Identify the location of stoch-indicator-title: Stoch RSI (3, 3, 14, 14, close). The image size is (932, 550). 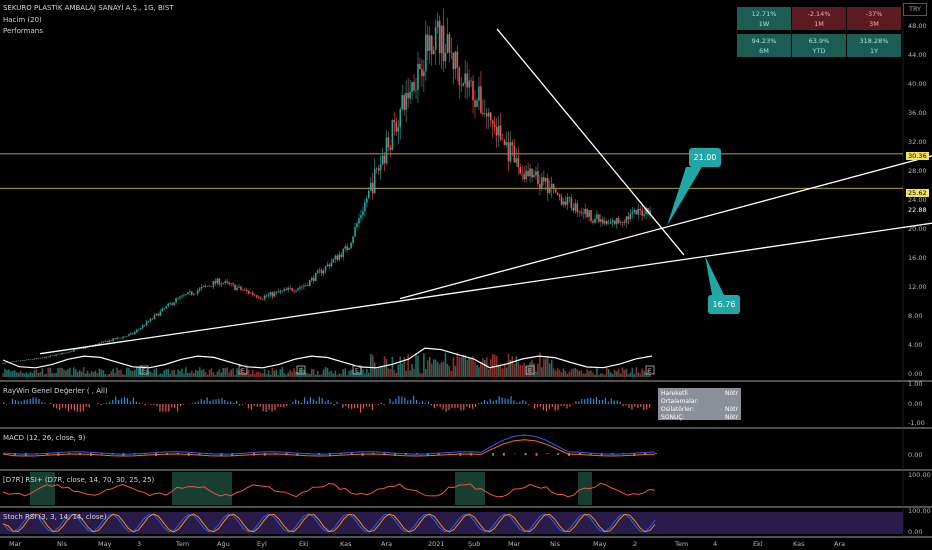
(55, 517).